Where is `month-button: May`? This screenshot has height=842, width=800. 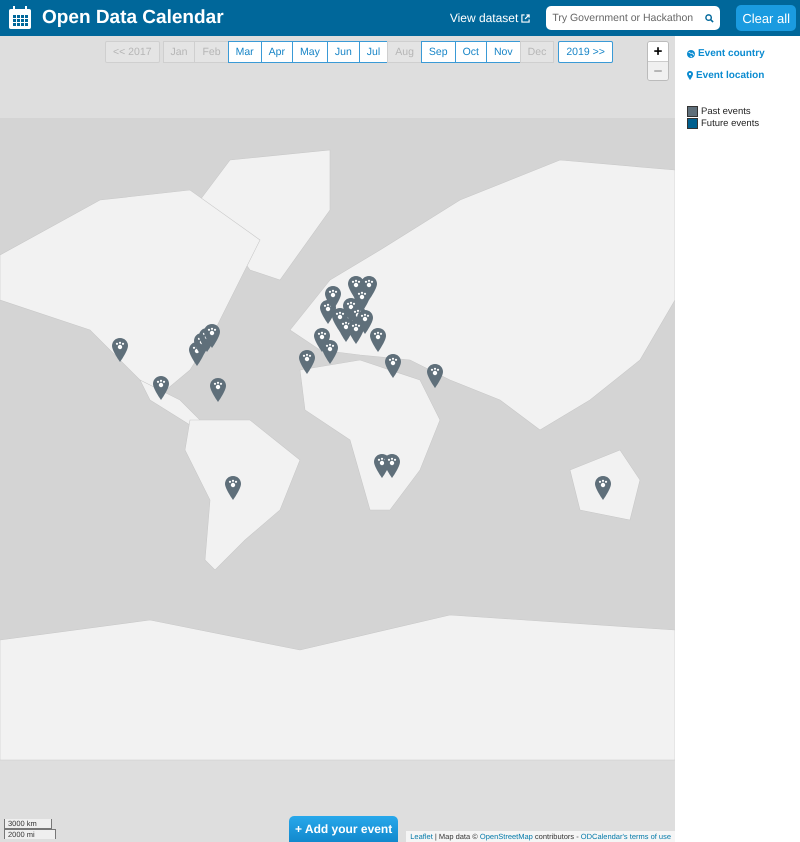 month-button: May is located at coordinates (310, 52).